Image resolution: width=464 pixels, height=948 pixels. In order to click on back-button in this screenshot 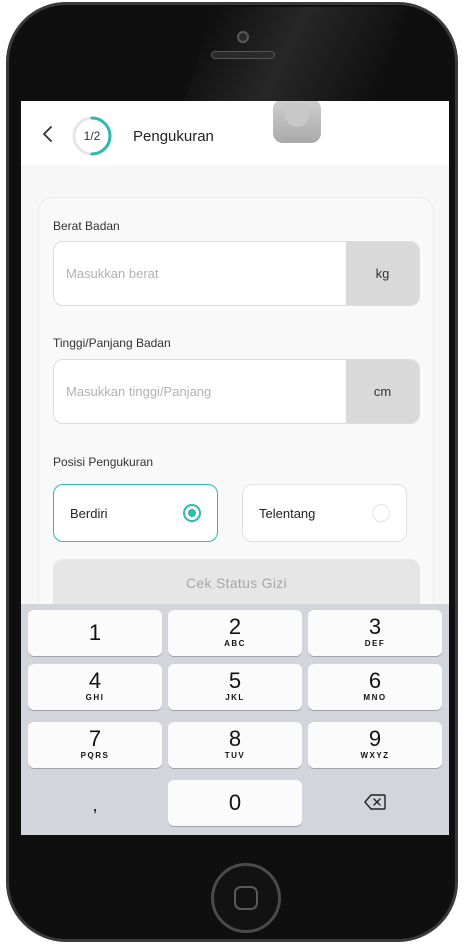, I will do `click(48, 134)`.